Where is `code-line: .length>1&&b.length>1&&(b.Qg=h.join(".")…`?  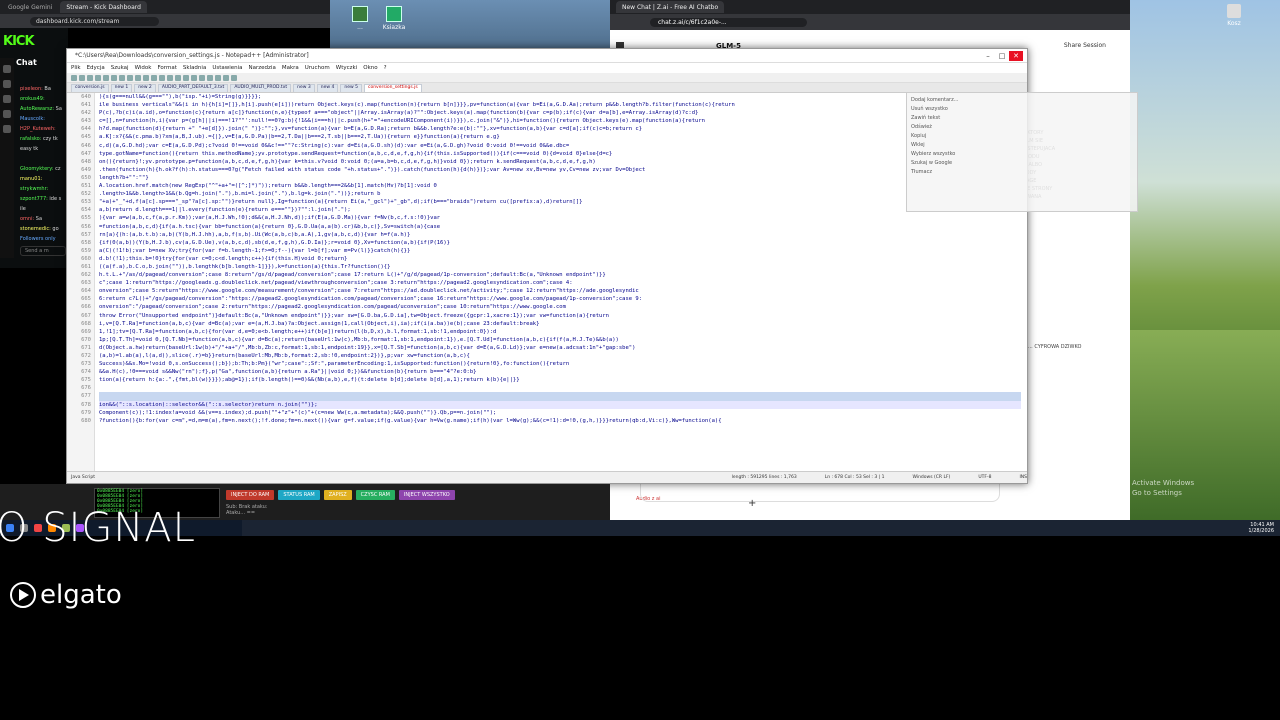
code-line: .length>1&&b.length>1&&(b.Qg=h.join(".")… is located at coordinates (560, 194).